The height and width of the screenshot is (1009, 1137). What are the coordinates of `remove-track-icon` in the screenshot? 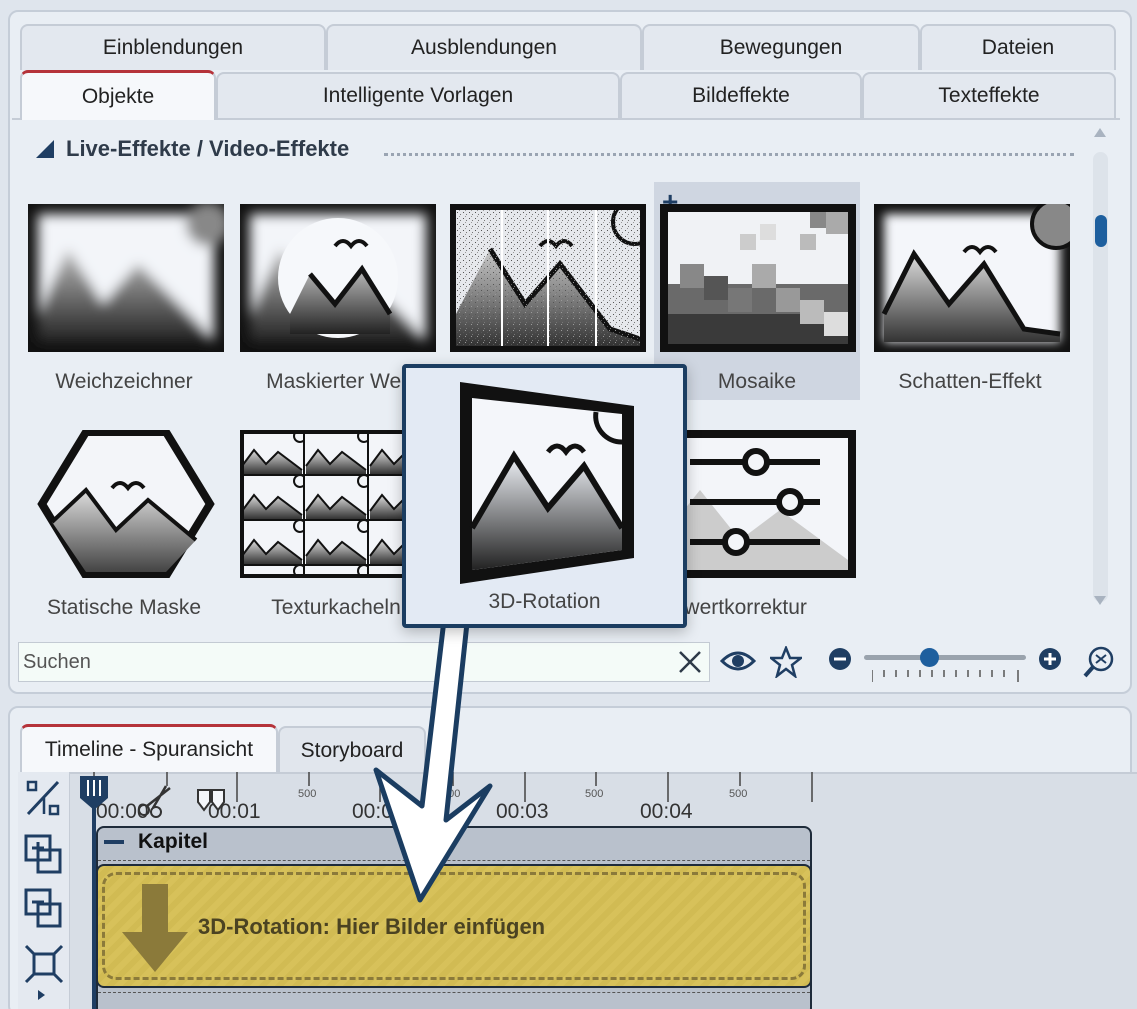 It's located at (44, 908).